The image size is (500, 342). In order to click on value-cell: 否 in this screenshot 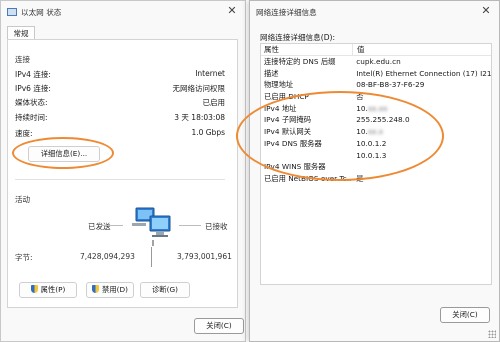, I will do `click(360, 97)`.